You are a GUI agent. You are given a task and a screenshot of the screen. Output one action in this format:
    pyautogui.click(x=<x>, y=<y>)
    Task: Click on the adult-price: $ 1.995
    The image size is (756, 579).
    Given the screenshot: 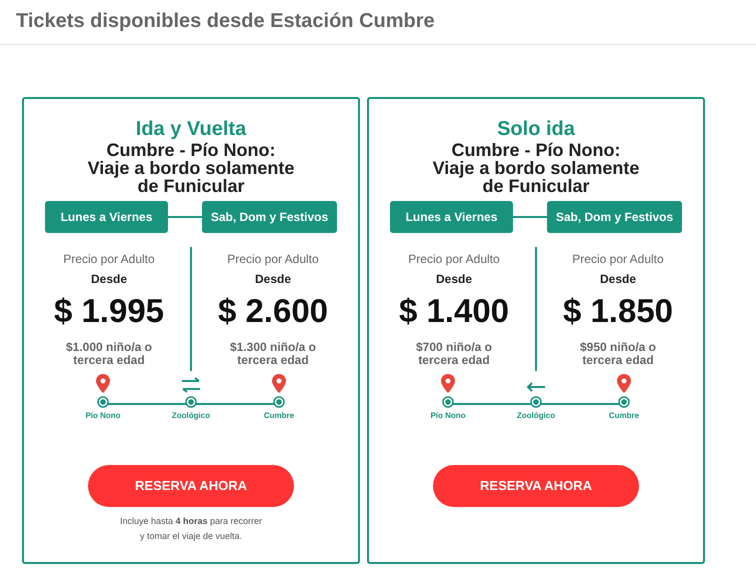 What is the action you would take?
    pyautogui.click(x=109, y=311)
    